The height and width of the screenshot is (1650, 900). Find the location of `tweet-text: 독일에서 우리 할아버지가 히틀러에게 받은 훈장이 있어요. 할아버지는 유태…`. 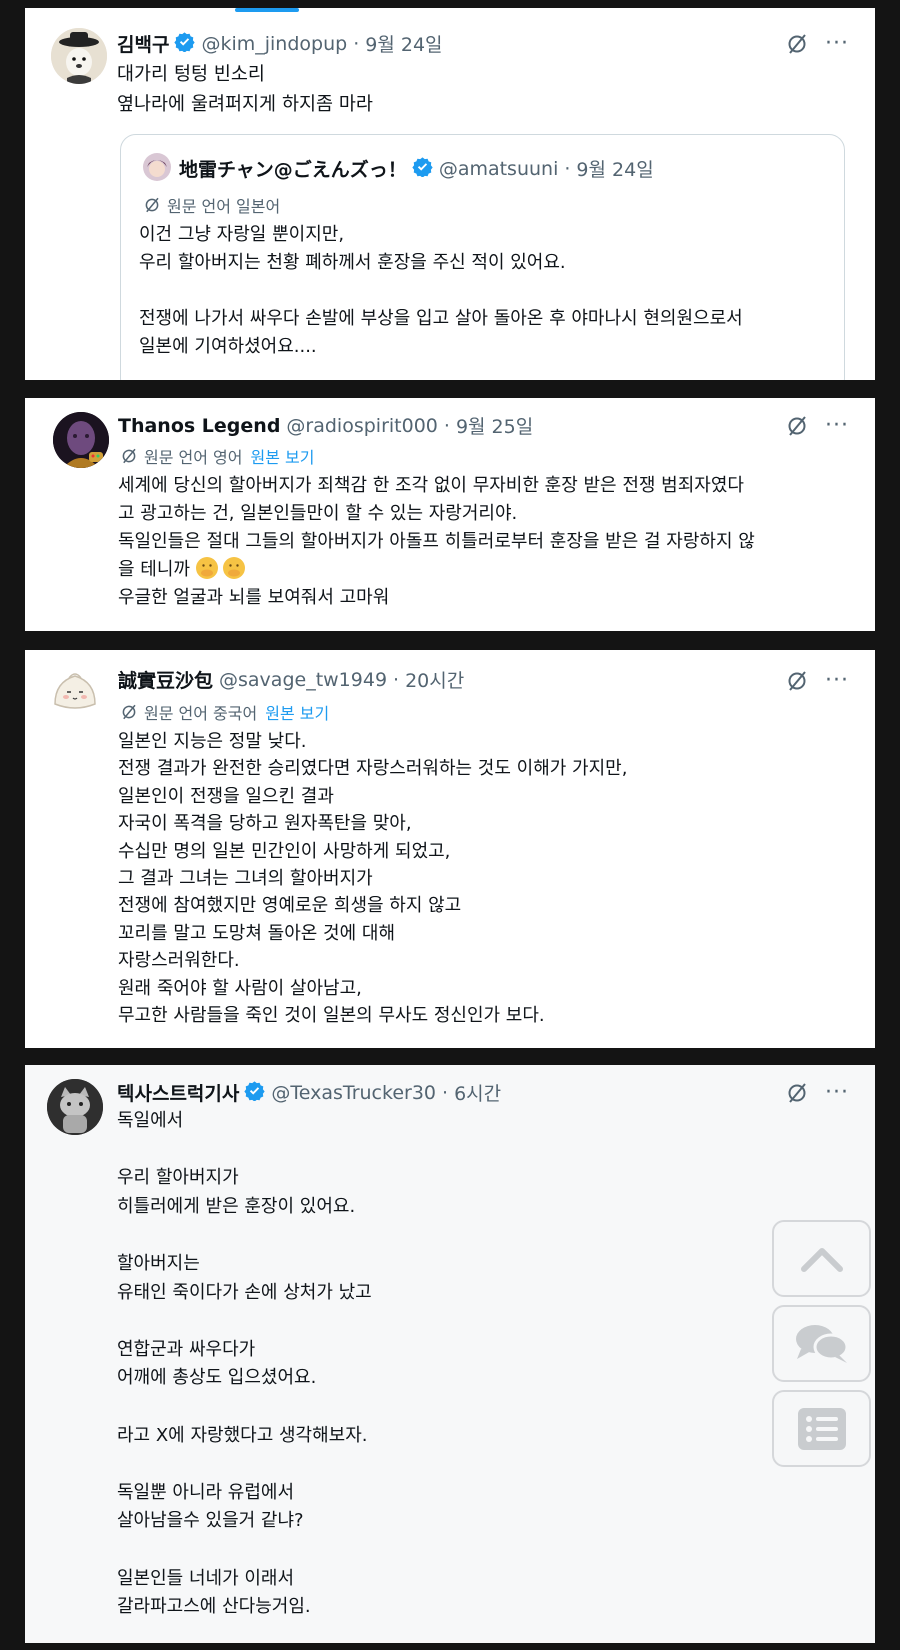

tweet-text: 독일에서 우리 할아버지가 히틀러에게 받은 훈장이 있어요. 할아버지는 유태… is located at coordinates (244, 1364).